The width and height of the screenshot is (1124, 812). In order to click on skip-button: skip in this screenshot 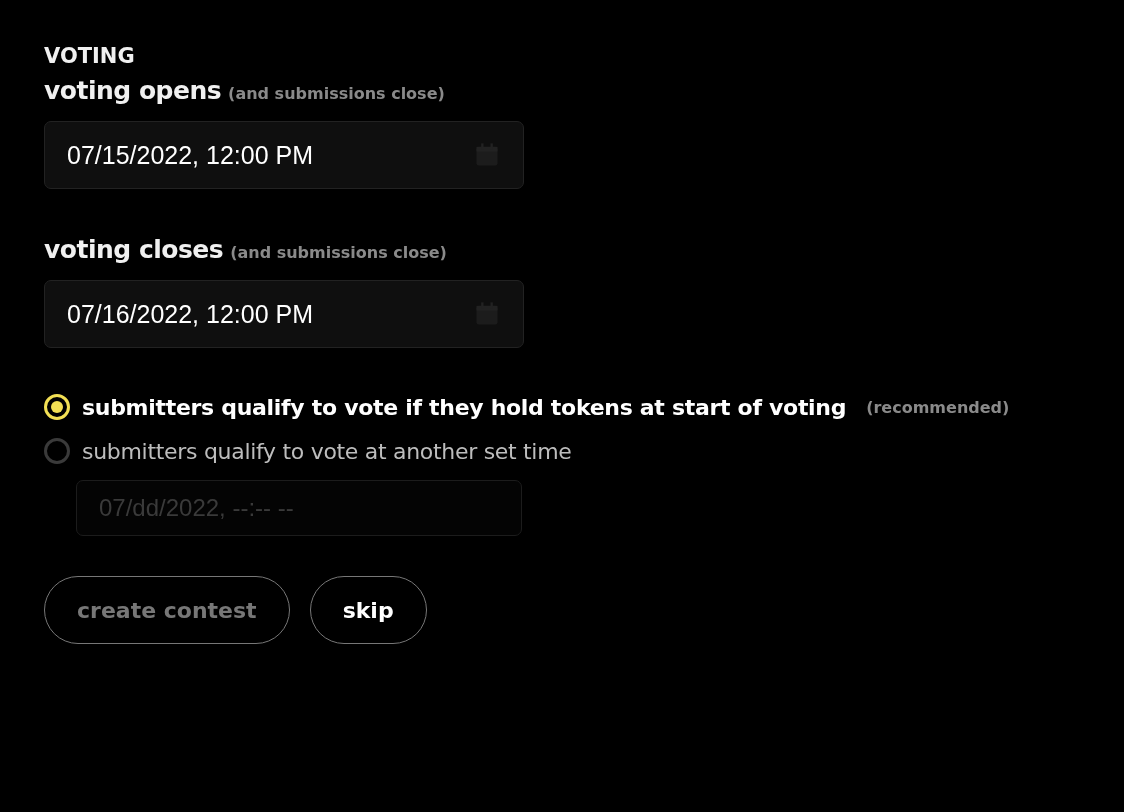, I will do `click(368, 610)`.